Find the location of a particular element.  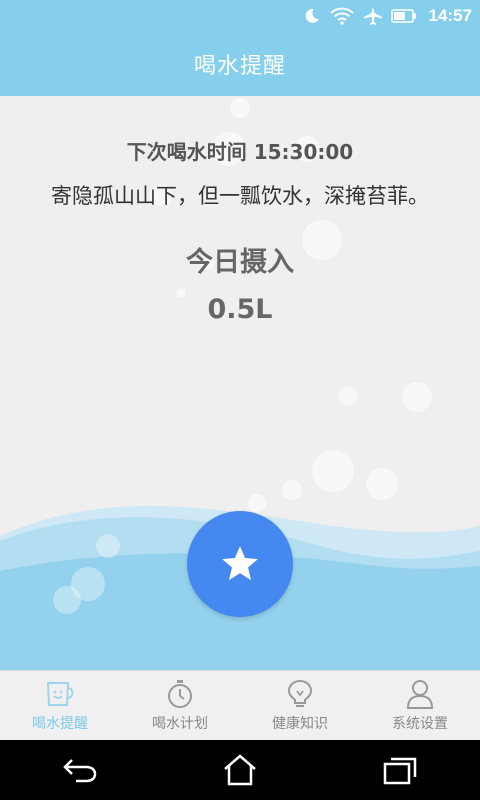

tab-label: 系统设置 is located at coordinates (420, 724).